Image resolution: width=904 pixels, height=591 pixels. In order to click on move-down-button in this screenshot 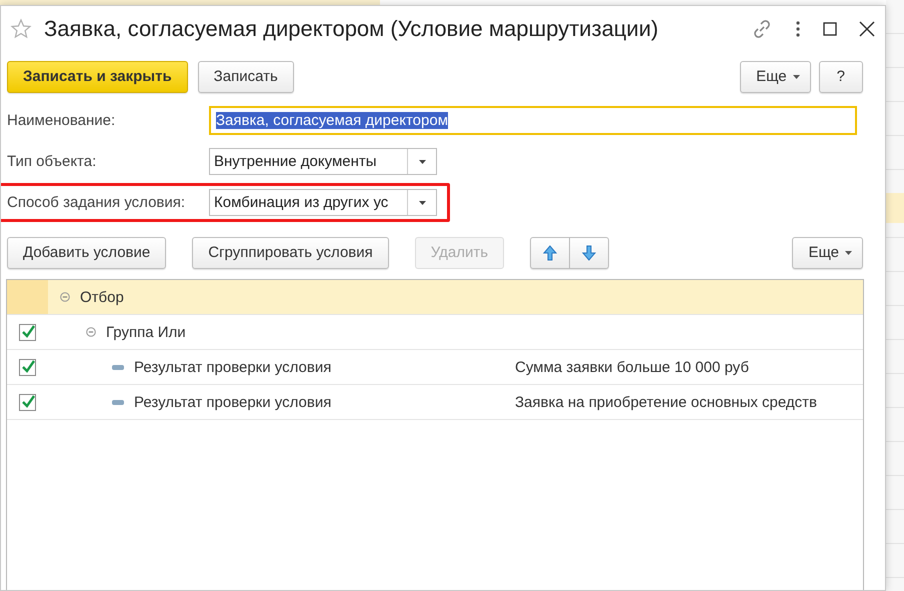, I will do `click(590, 252)`.